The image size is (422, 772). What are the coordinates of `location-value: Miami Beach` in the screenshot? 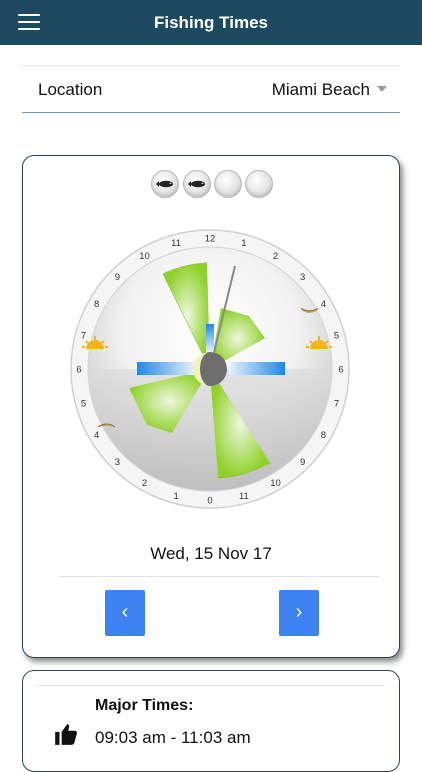 It's located at (321, 90).